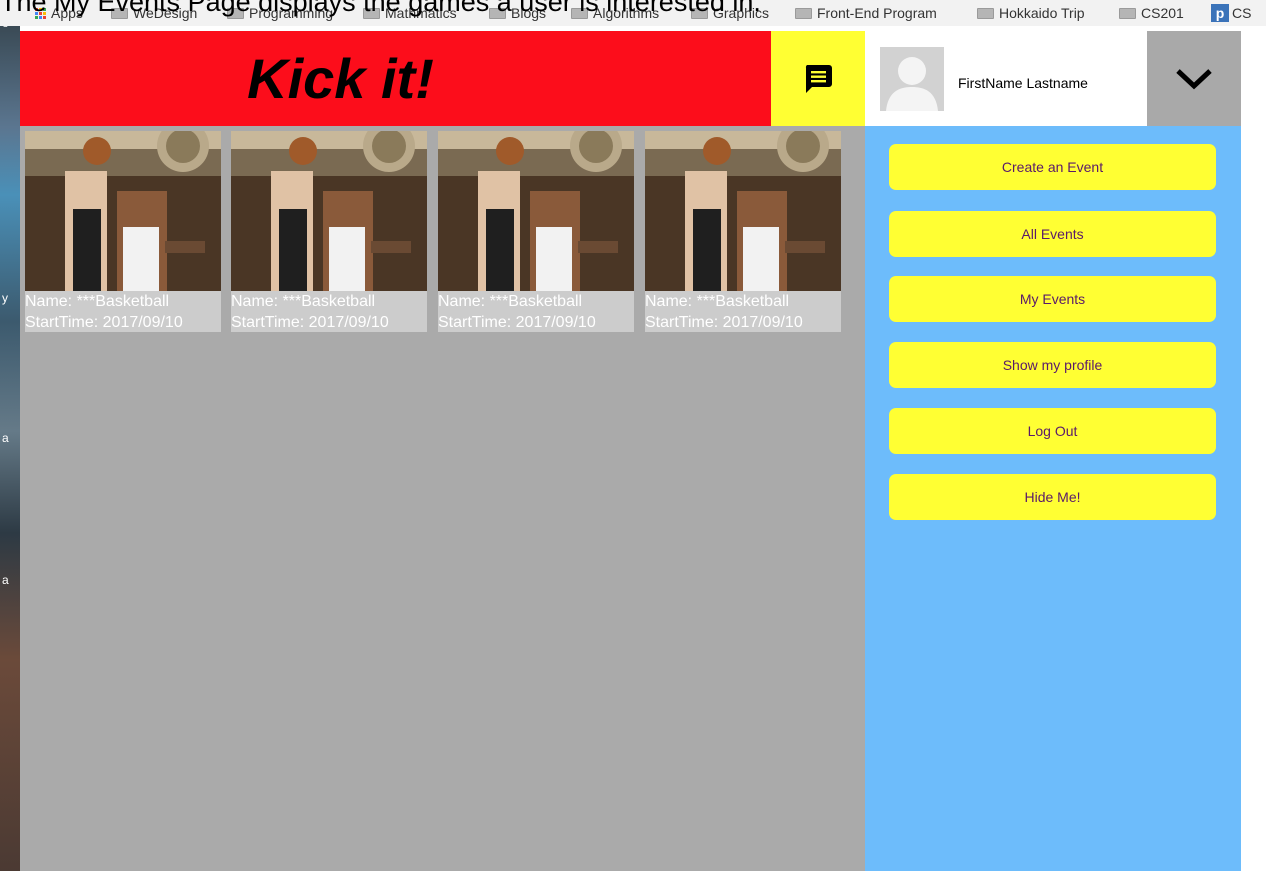 Image resolution: width=1266 pixels, height=871 pixels. Describe the element at coordinates (1042, 13) in the screenshot. I see `bookmark-label: Hokkaido Trip` at that location.